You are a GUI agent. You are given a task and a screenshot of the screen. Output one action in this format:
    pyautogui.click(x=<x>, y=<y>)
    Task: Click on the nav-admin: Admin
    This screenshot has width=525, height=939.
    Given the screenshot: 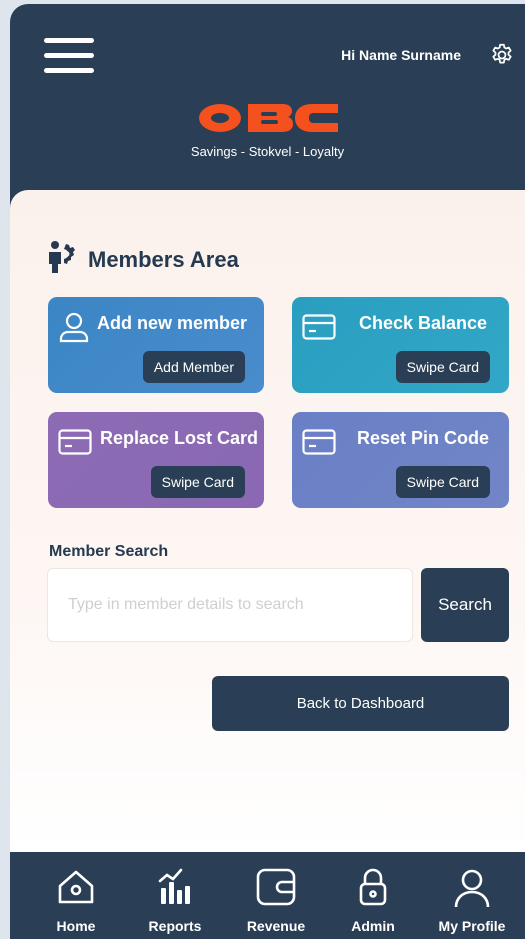 What is the action you would take?
    pyautogui.click(x=373, y=895)
    